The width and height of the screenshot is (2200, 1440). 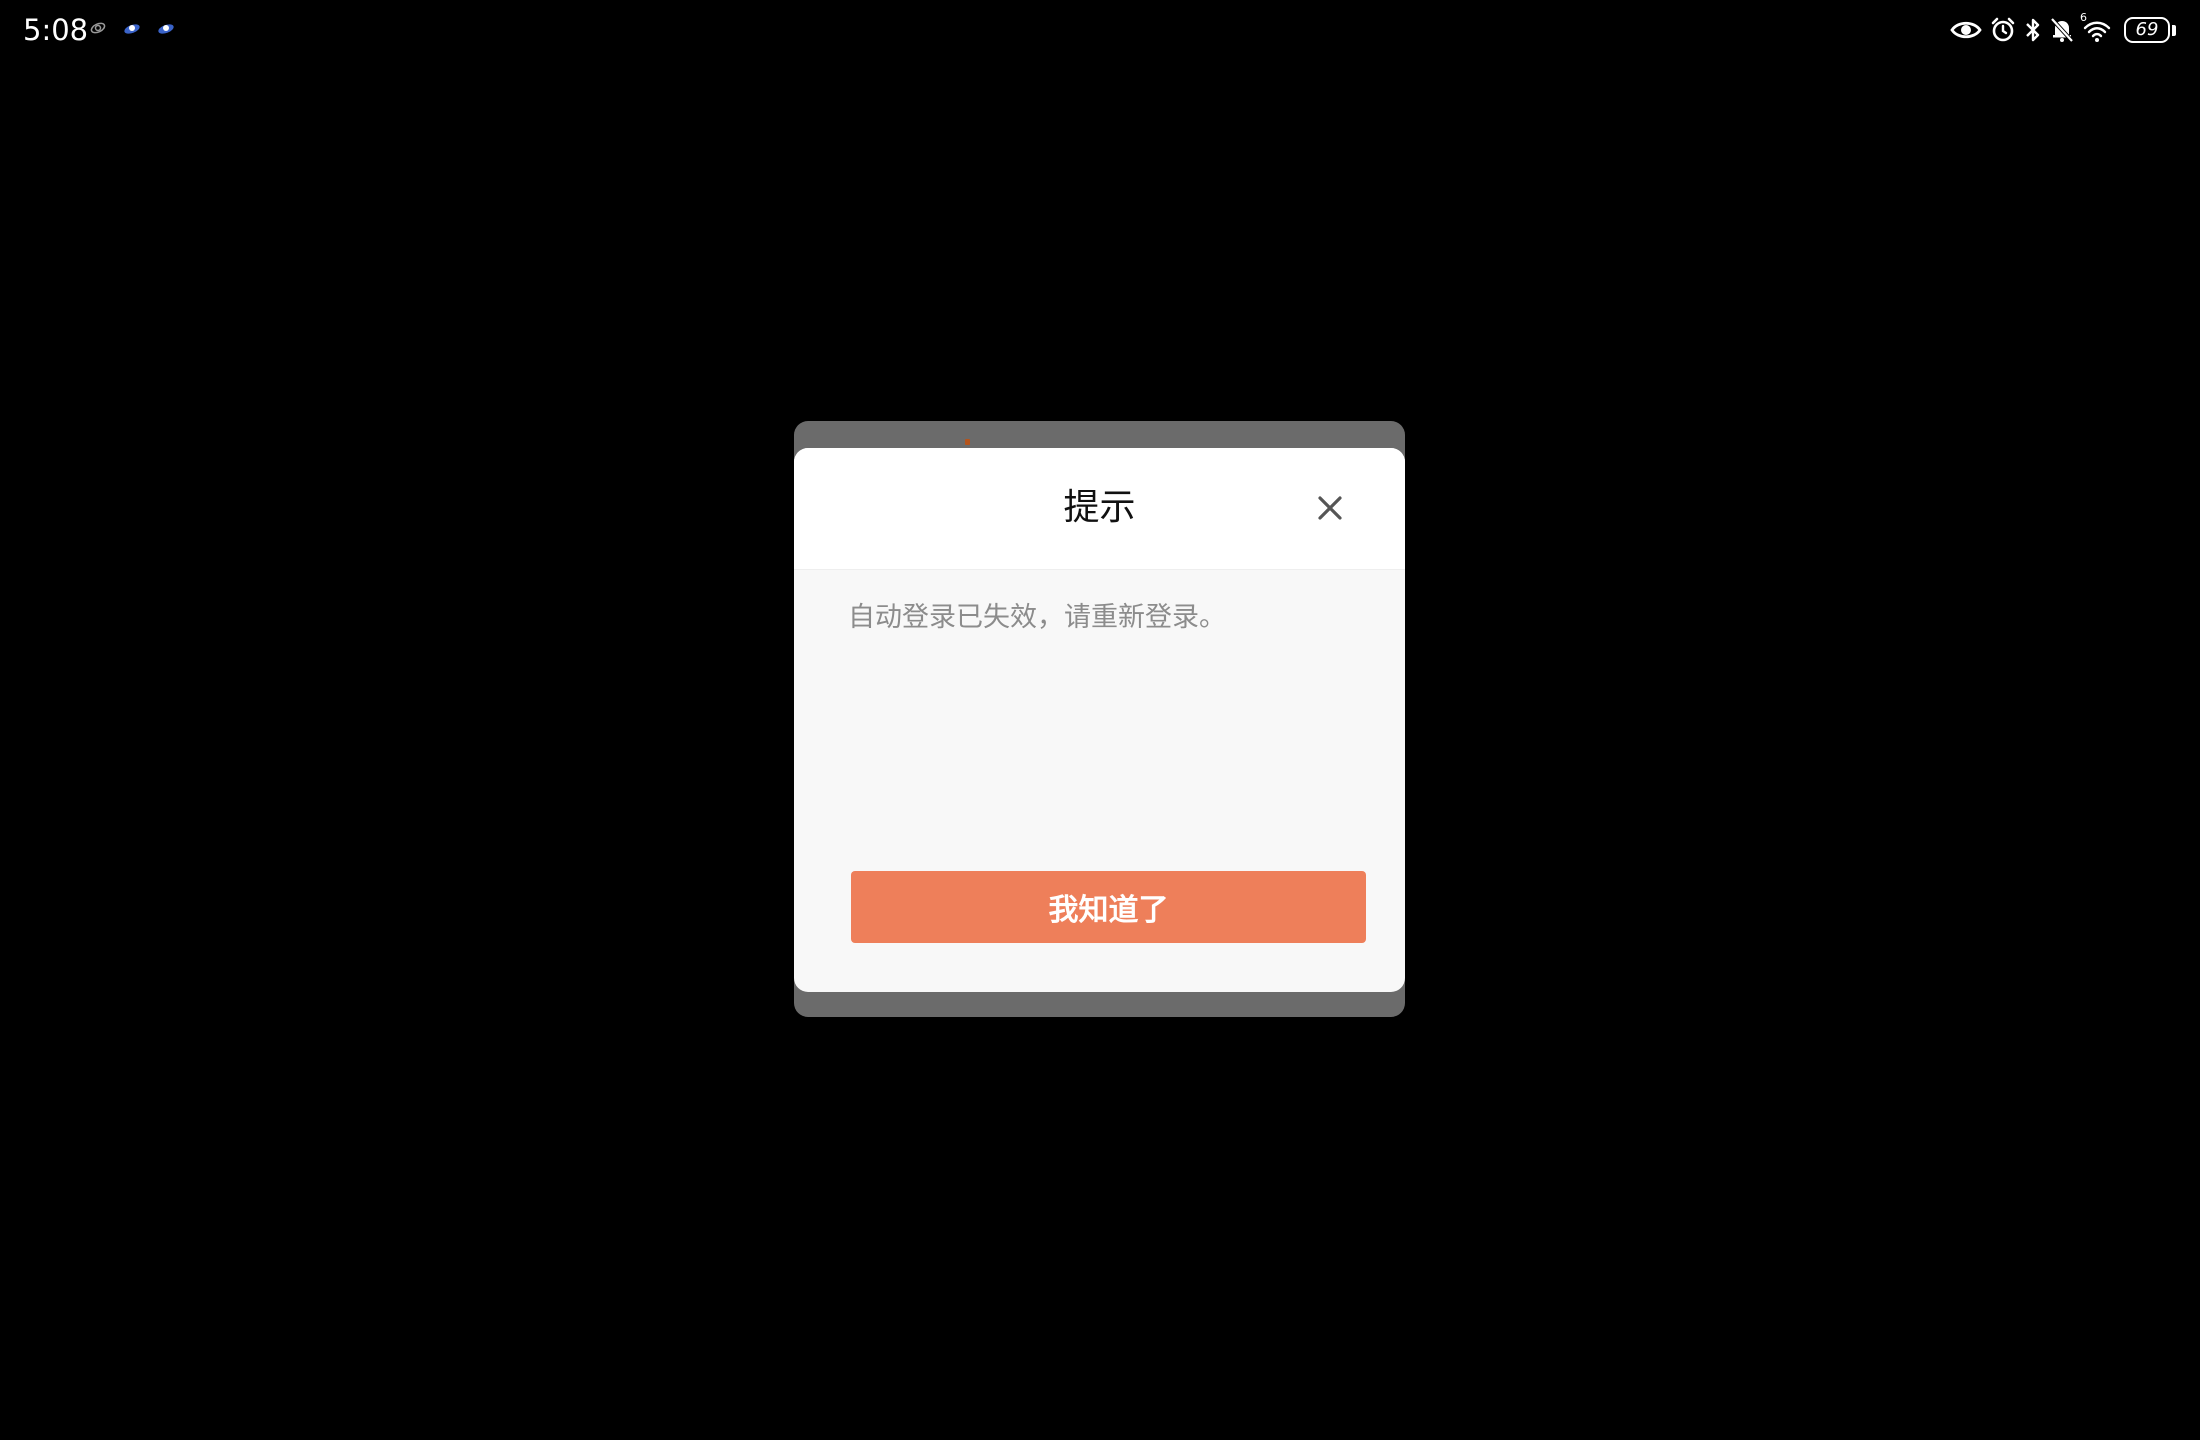 I want to click on status-bar: 5:08 6 69, so click(x=1100, y=30).